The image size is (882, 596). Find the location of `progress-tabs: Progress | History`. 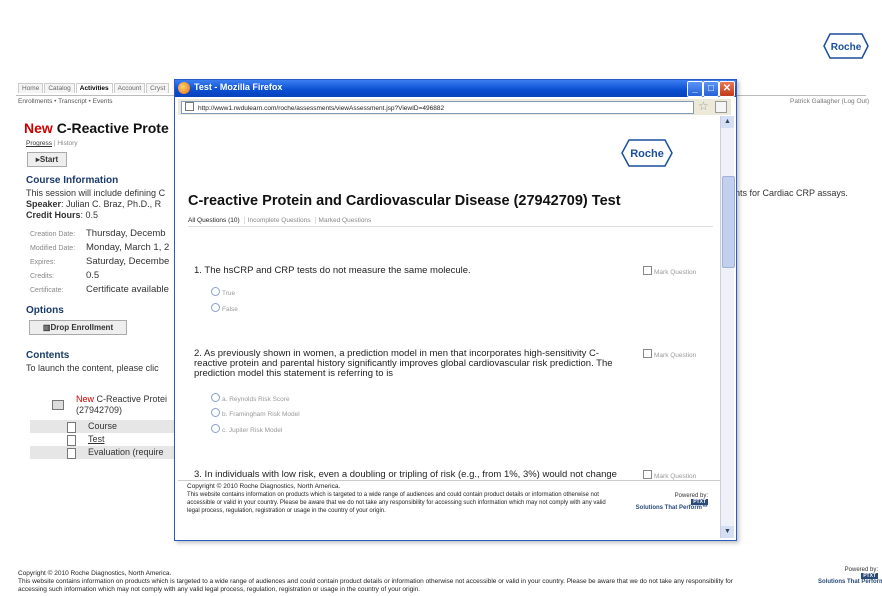

progress-tabs: Progress | History is located at coordinates (52, 143).